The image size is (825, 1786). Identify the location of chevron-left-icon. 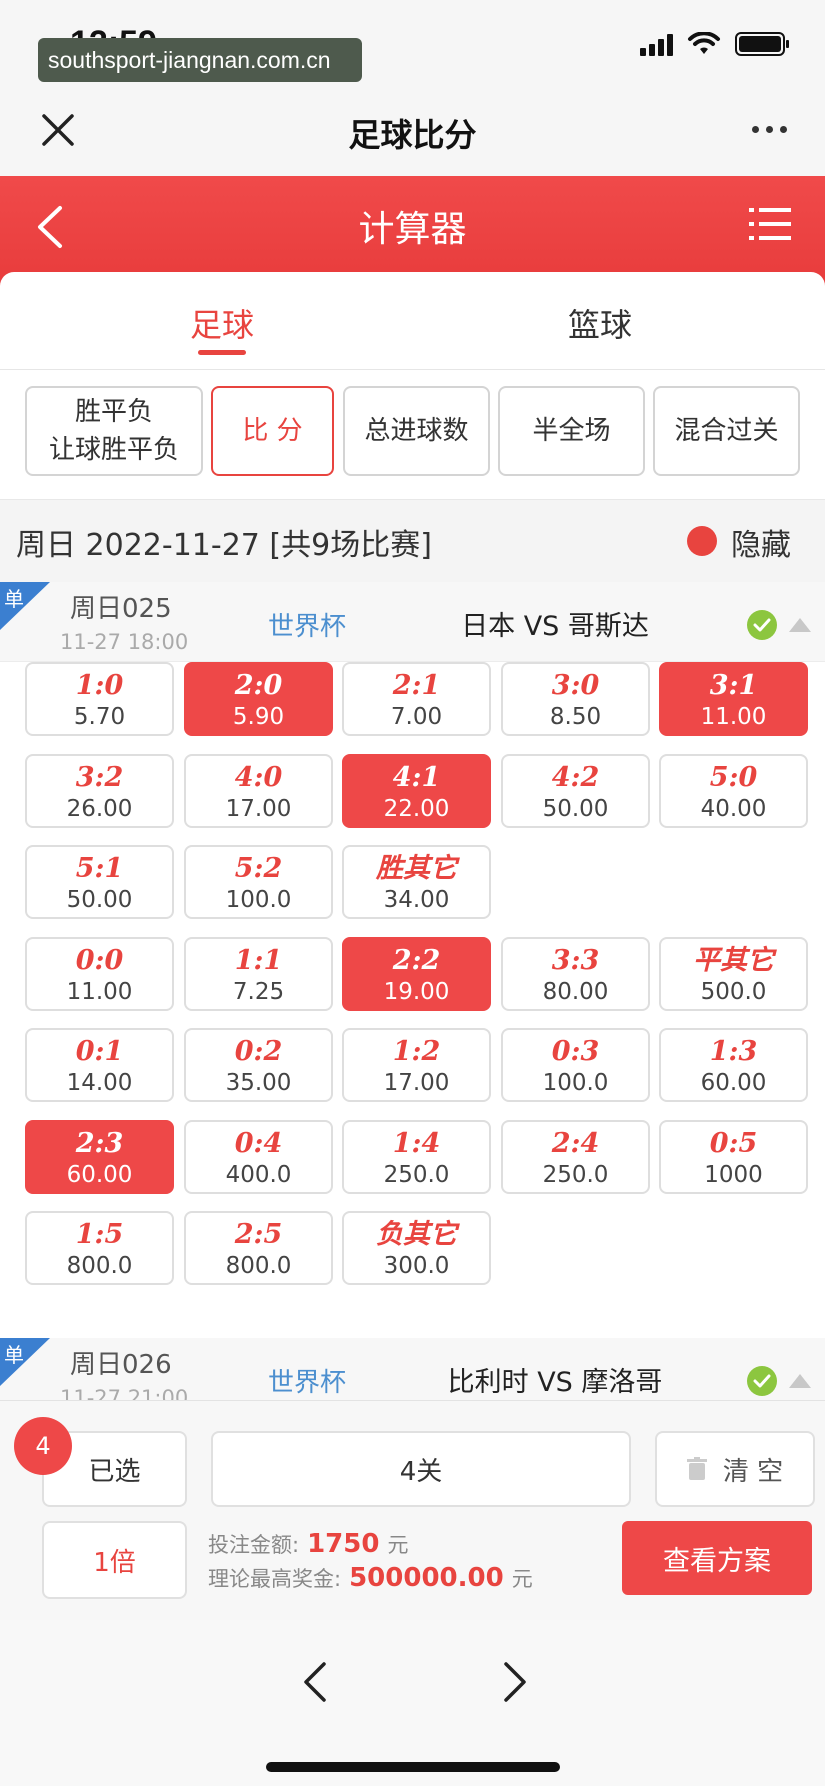
(315, 1682).